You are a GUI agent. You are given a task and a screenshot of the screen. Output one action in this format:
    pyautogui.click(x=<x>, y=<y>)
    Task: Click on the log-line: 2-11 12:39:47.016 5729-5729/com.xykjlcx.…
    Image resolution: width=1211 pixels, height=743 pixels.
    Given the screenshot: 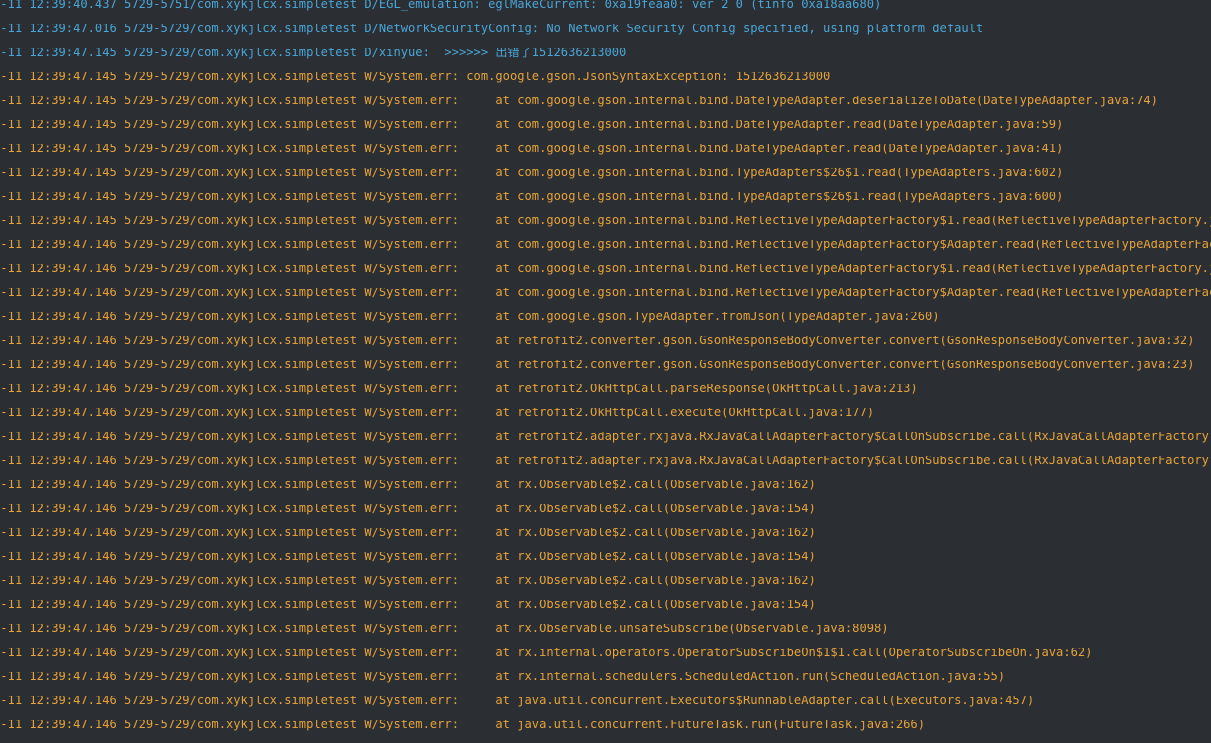 What is the action you would take?
    pyautogui.click(x=605, y=36)
    